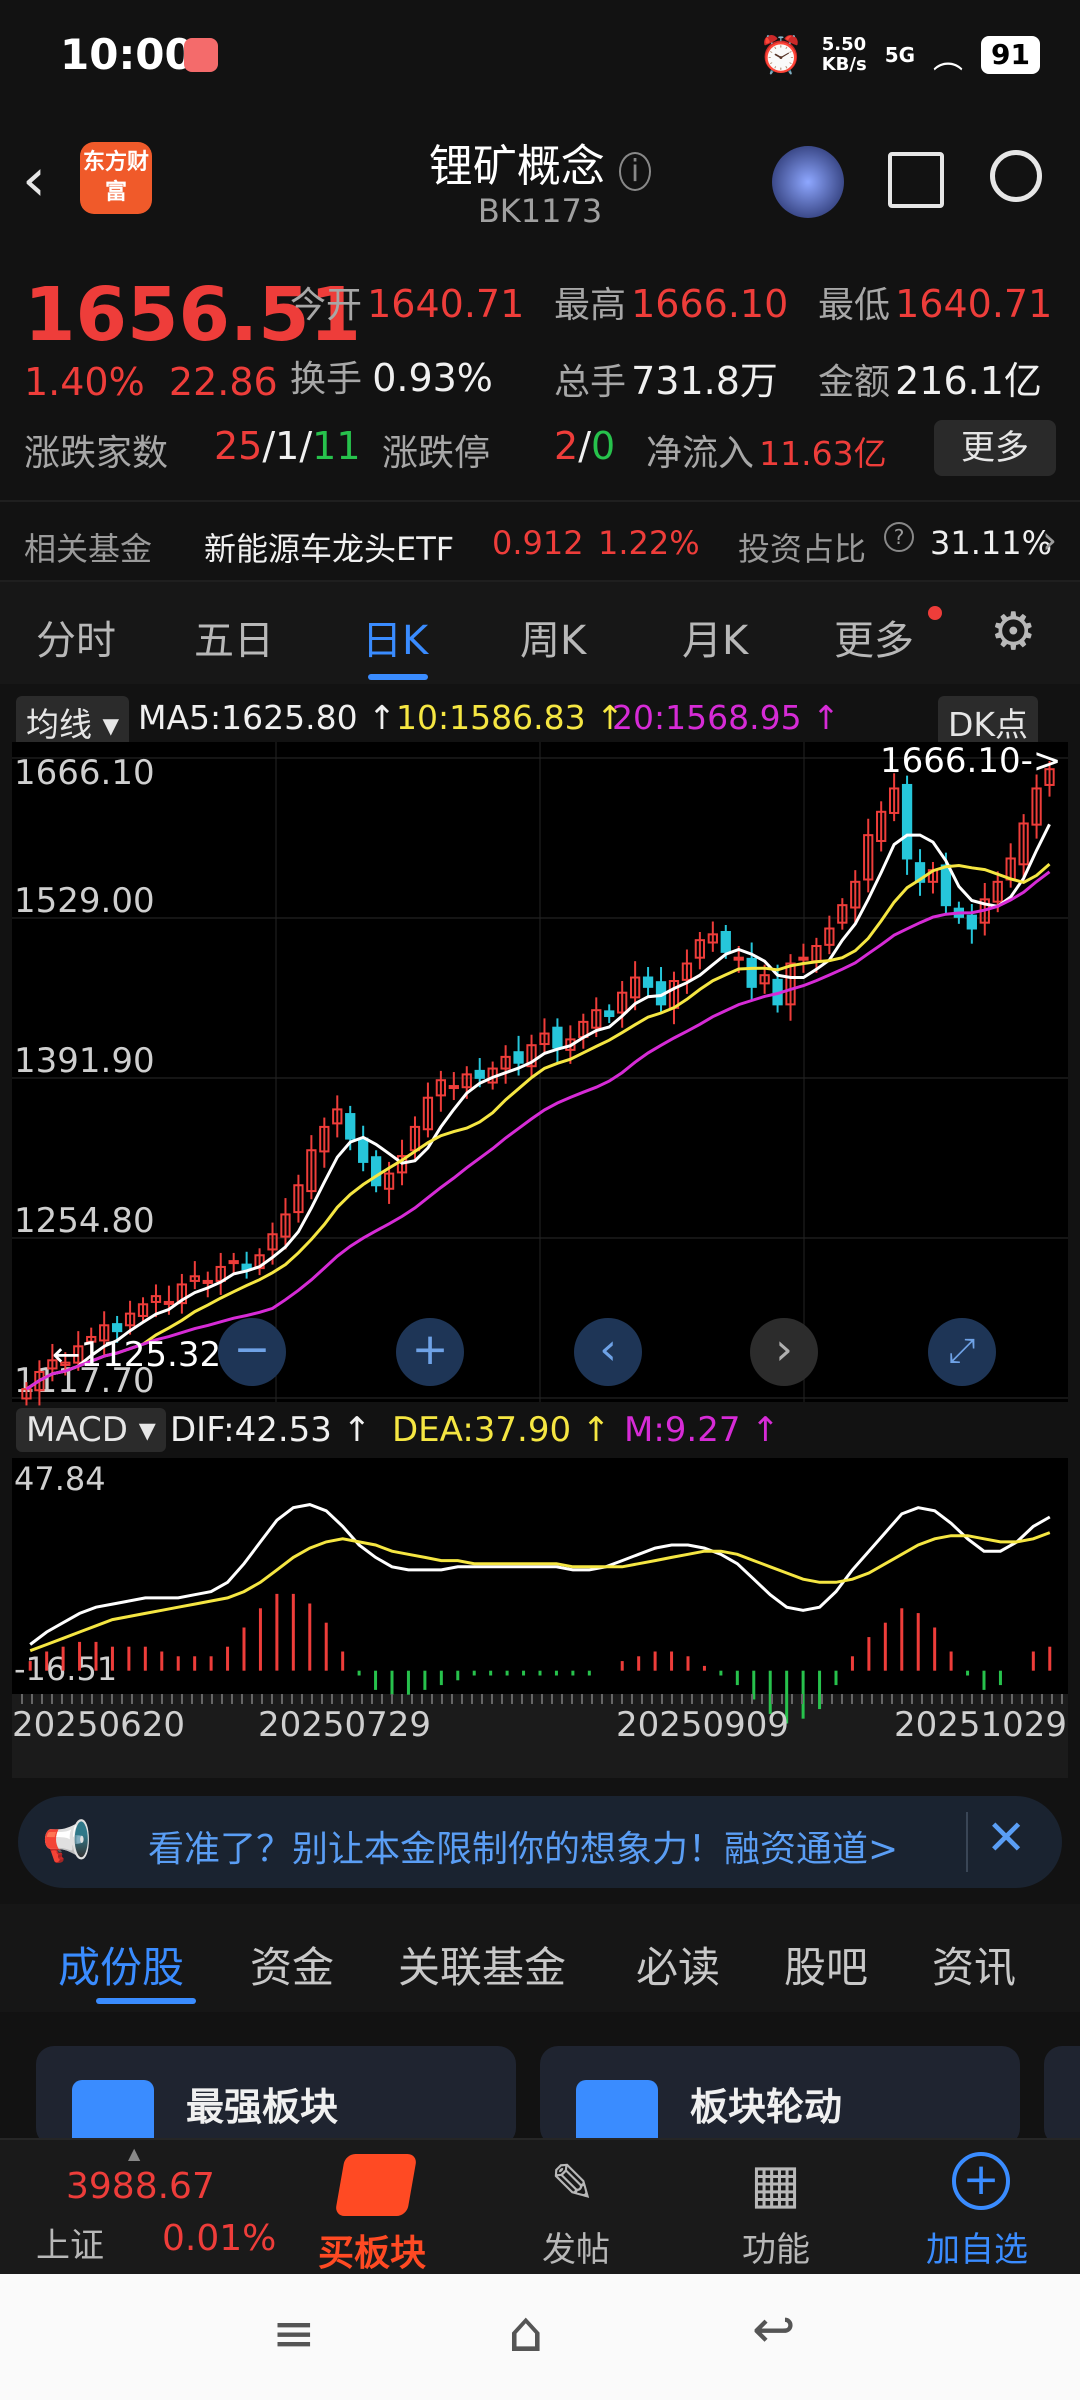 This screenshot has height=2400, width=1080. I want to click on date-tick-label: 20250729, so click(344, 1725).